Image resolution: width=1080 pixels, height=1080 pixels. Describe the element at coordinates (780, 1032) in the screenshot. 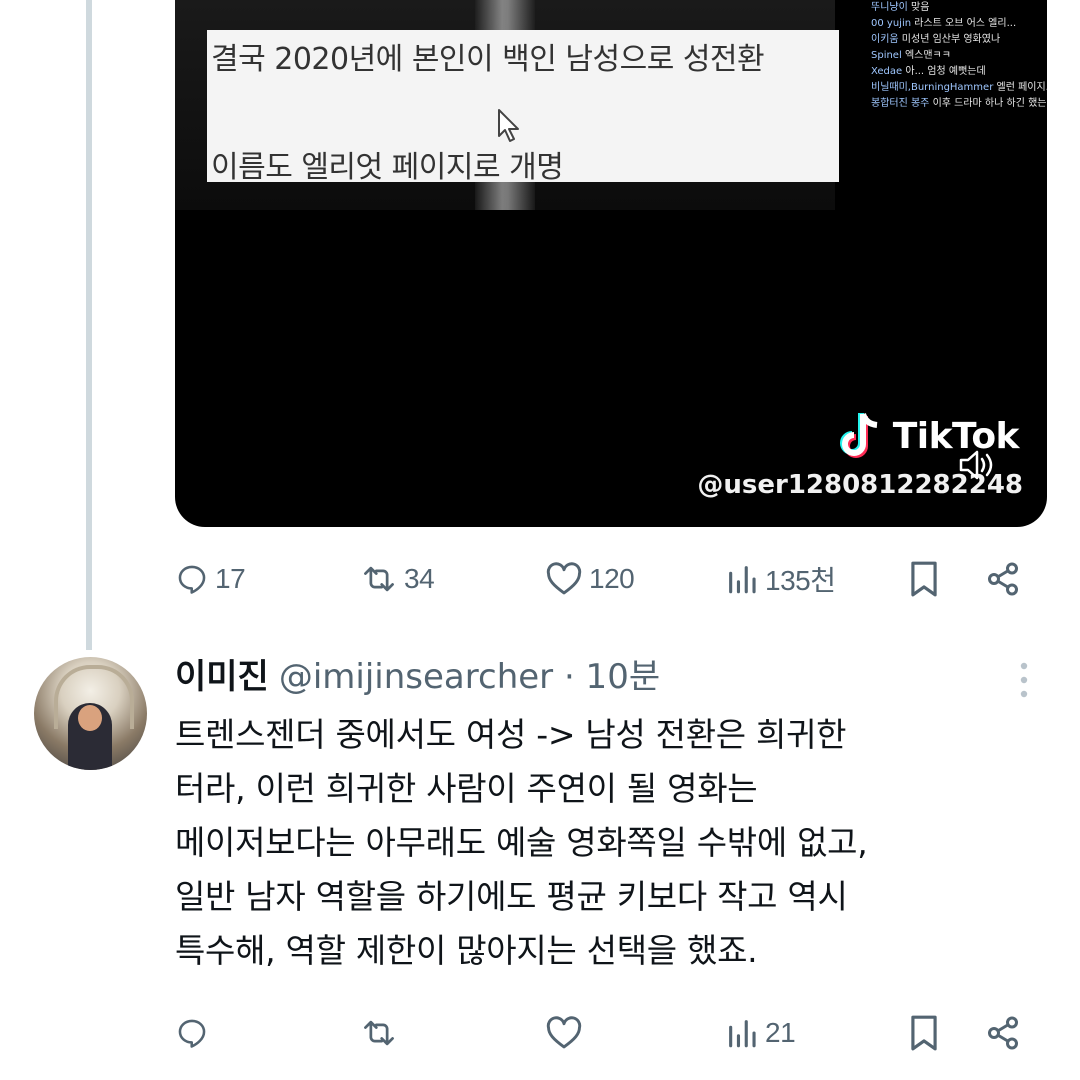

I see `views-count: 21` at that location.